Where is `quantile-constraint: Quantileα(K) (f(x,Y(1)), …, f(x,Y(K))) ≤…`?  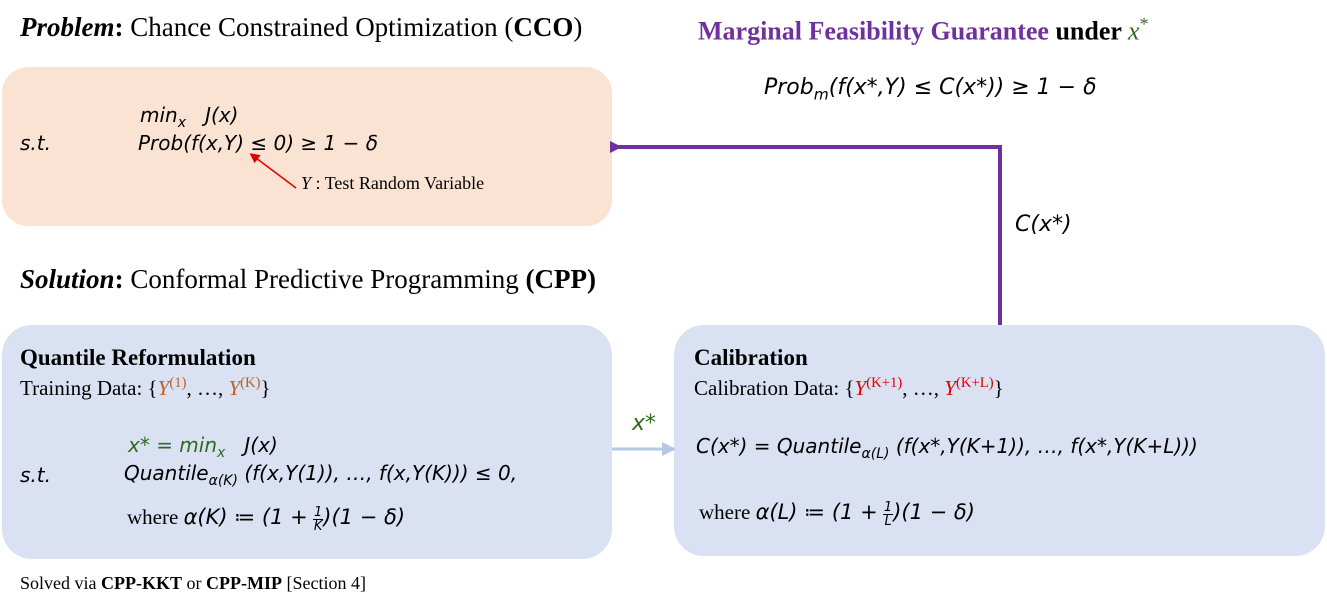 quantile-constraint: Quantileα(K) (f(x,Y(1)), …, f(x,Y(K))) ≤… is located at coordinates (321, 475).